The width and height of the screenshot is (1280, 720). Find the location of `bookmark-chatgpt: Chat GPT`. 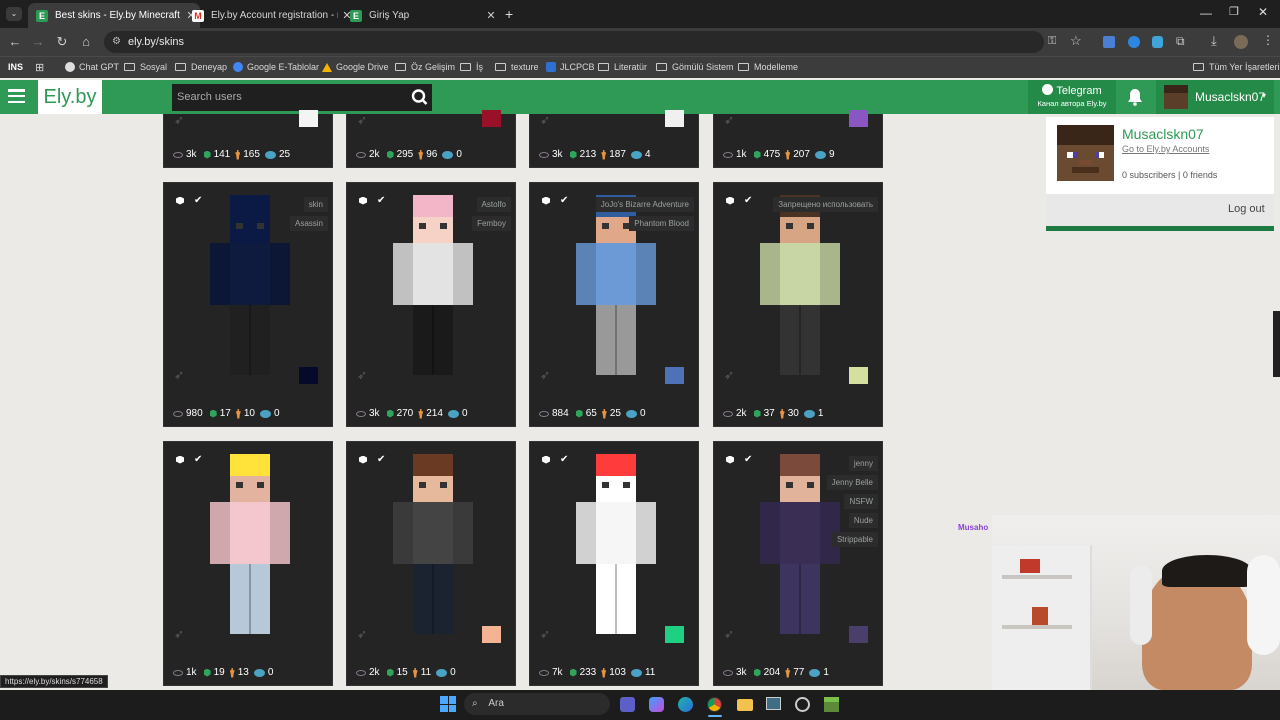

bookmark-chatgpt: Chat GPT is located at coordinates (92, 67).